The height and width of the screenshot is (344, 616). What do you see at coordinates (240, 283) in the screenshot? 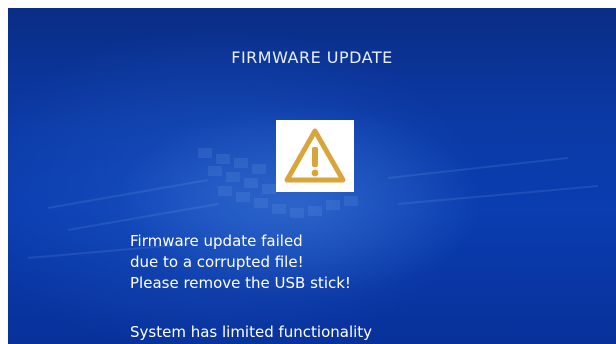
I see `message-line: Please remove the USB stick!` at bounding box center [240, 283].